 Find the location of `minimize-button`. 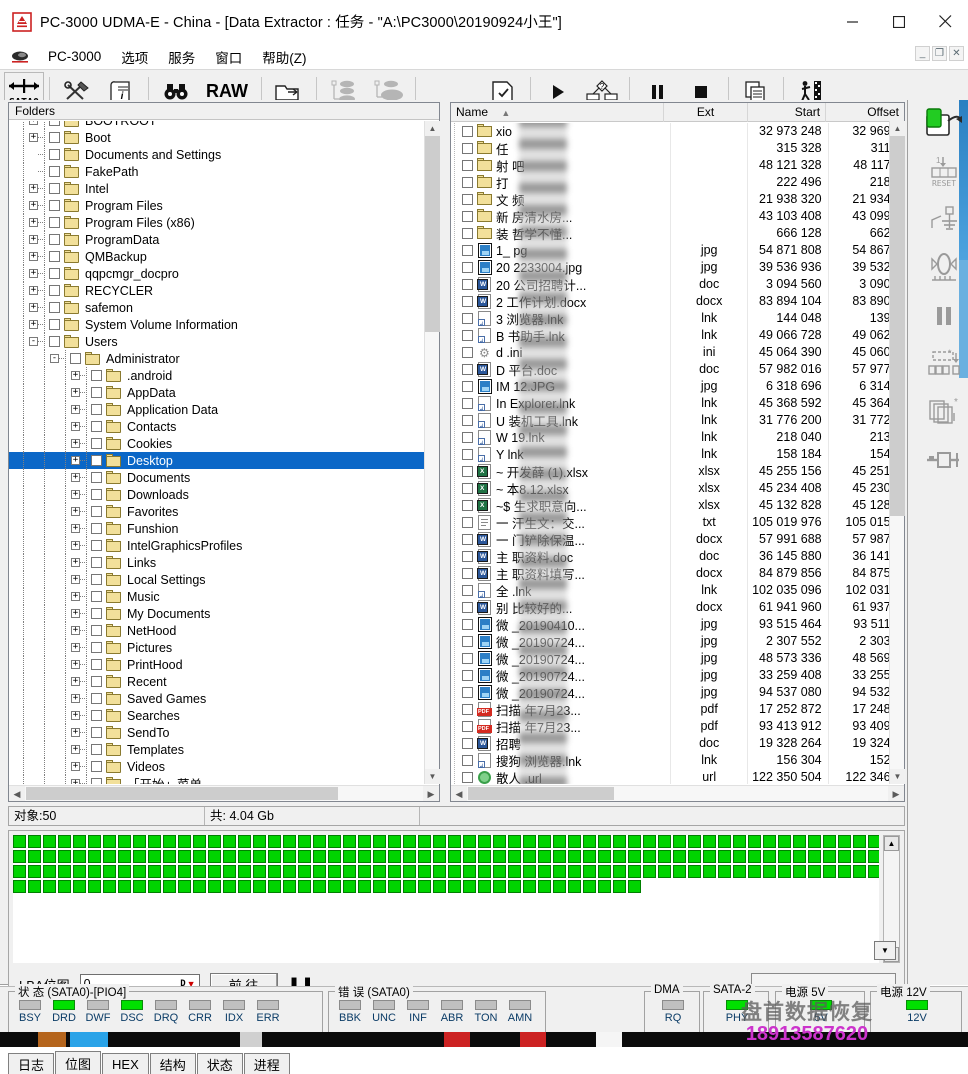

minimize-button is located at coordinates (853, 22).